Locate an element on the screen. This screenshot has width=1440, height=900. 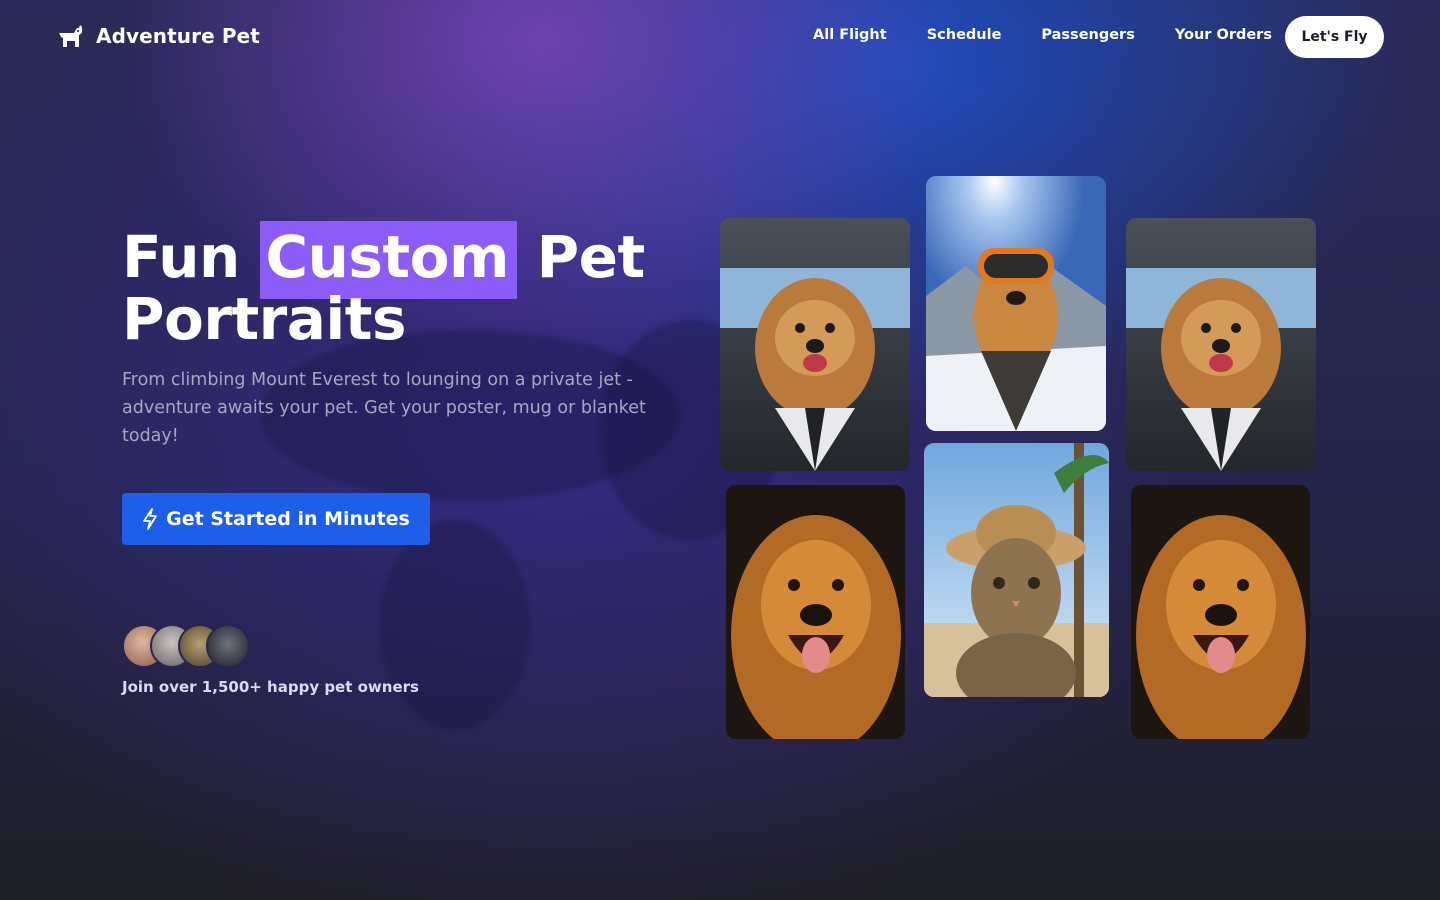
lightning-bolt-icon is located at coordinates (150, 519).